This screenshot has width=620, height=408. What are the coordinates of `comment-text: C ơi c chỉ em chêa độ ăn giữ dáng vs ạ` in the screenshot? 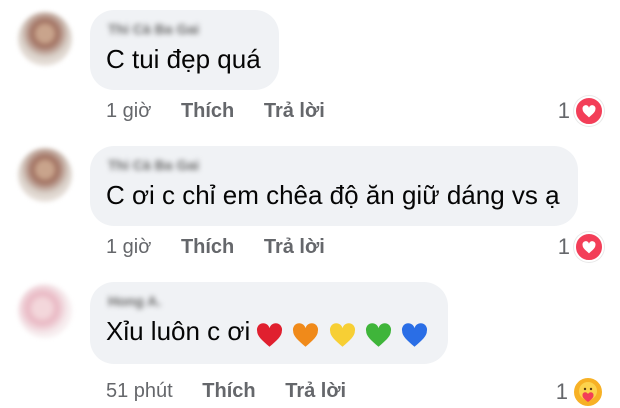 It's located at (333, 195).